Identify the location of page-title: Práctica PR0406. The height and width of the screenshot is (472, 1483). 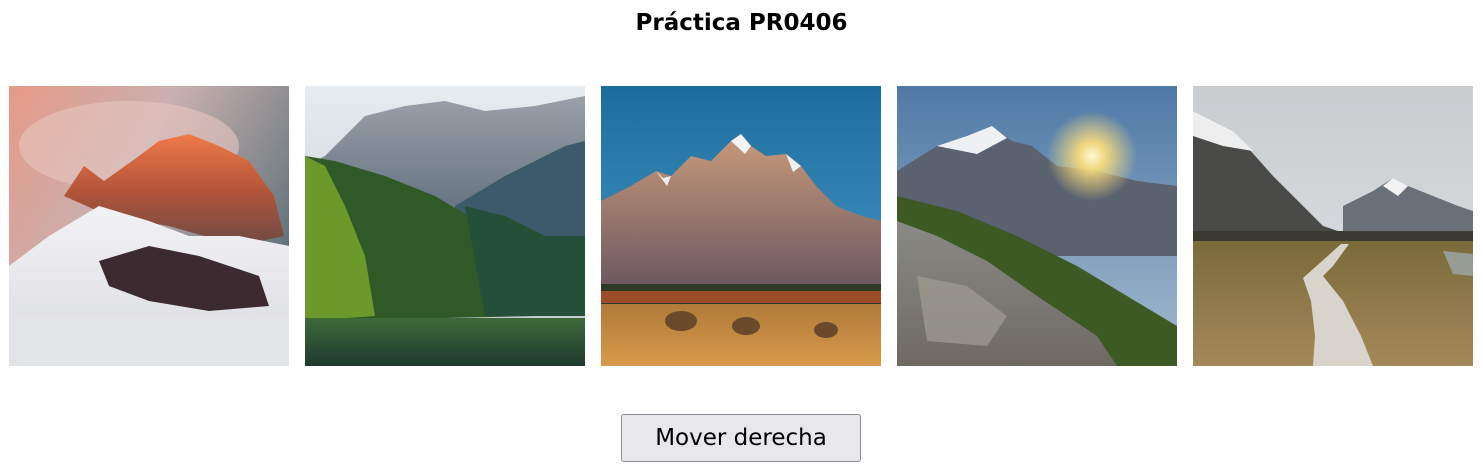
(741, 23).